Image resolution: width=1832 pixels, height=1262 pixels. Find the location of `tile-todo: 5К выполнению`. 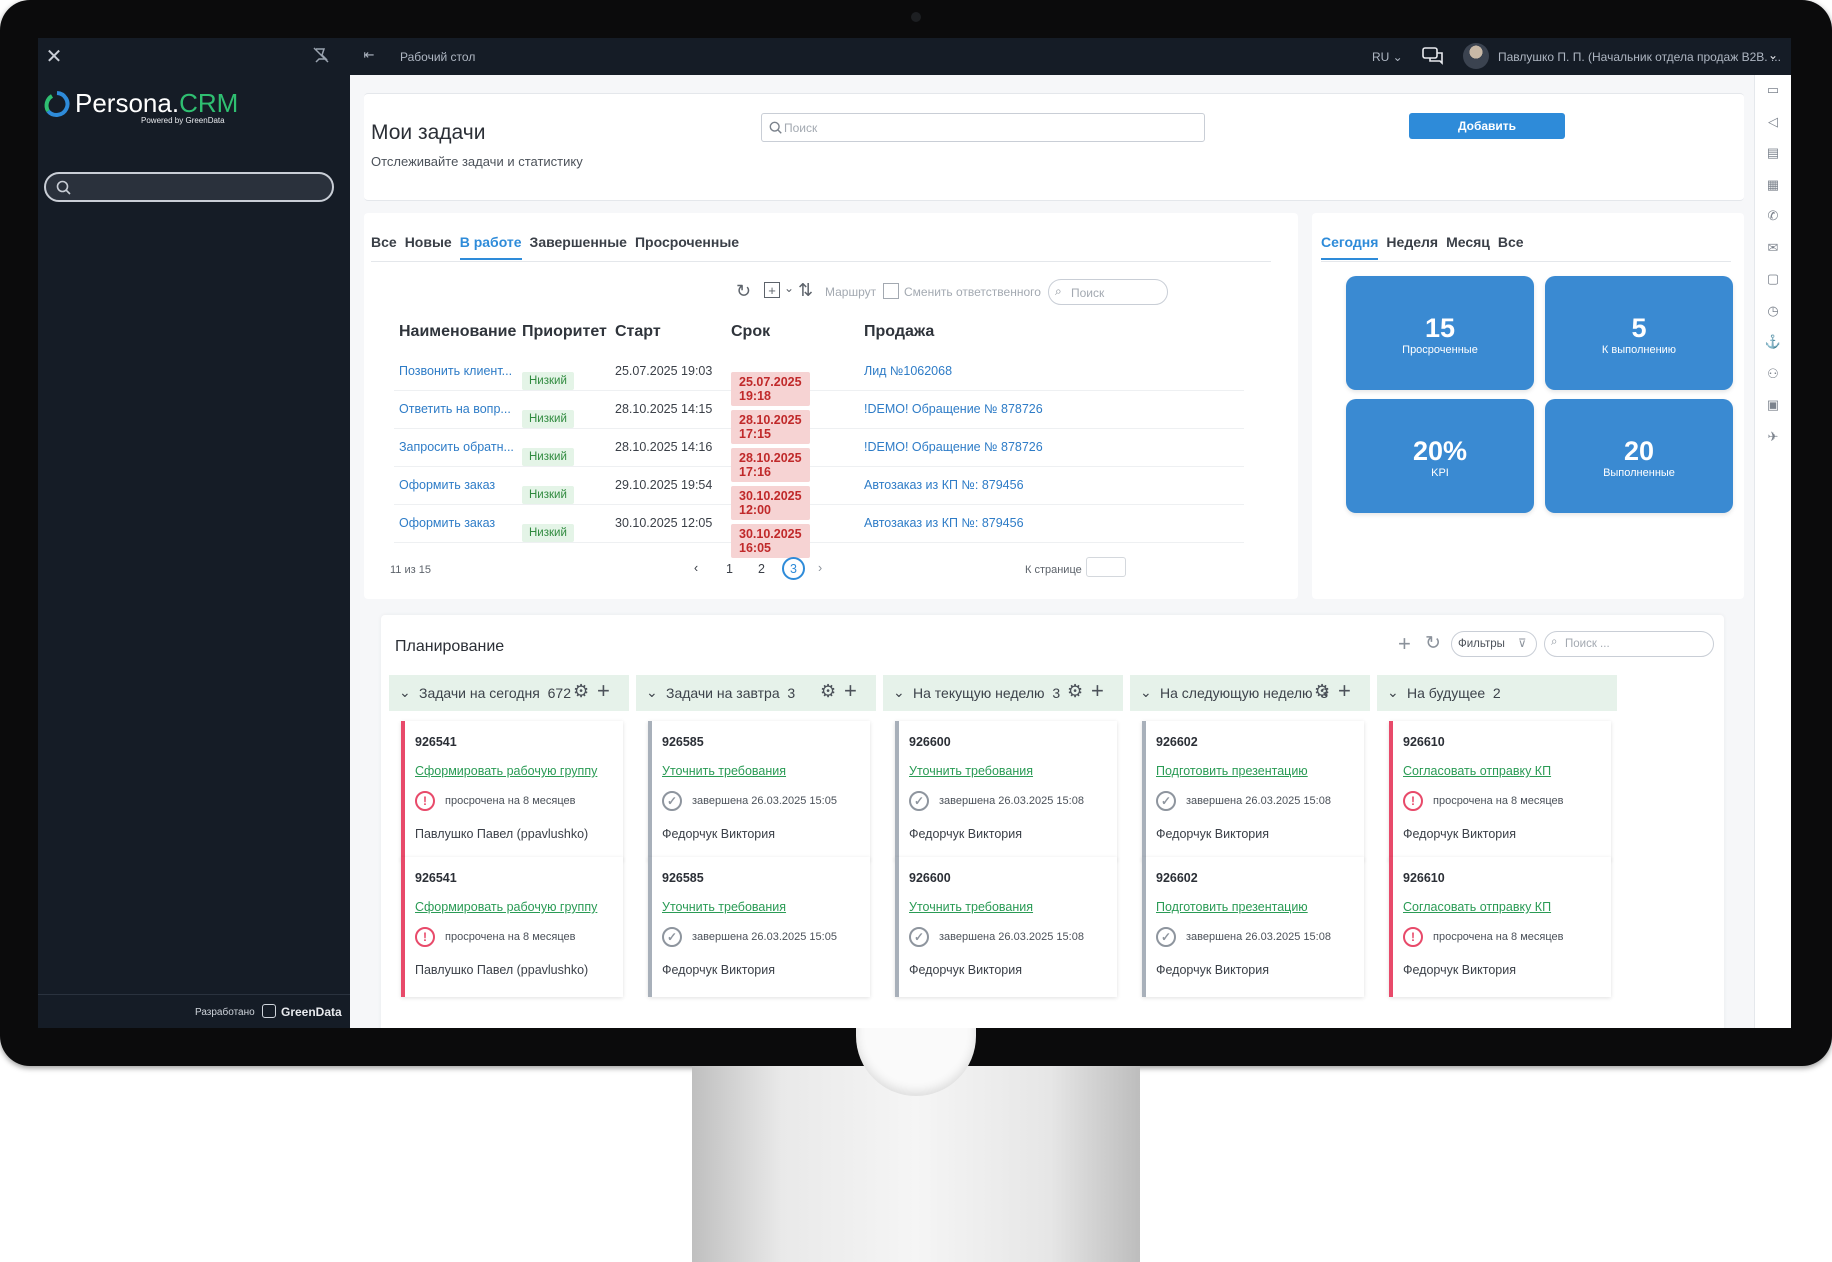

tile-todo: 5К выполнению is located at coordinates (1639, 333).